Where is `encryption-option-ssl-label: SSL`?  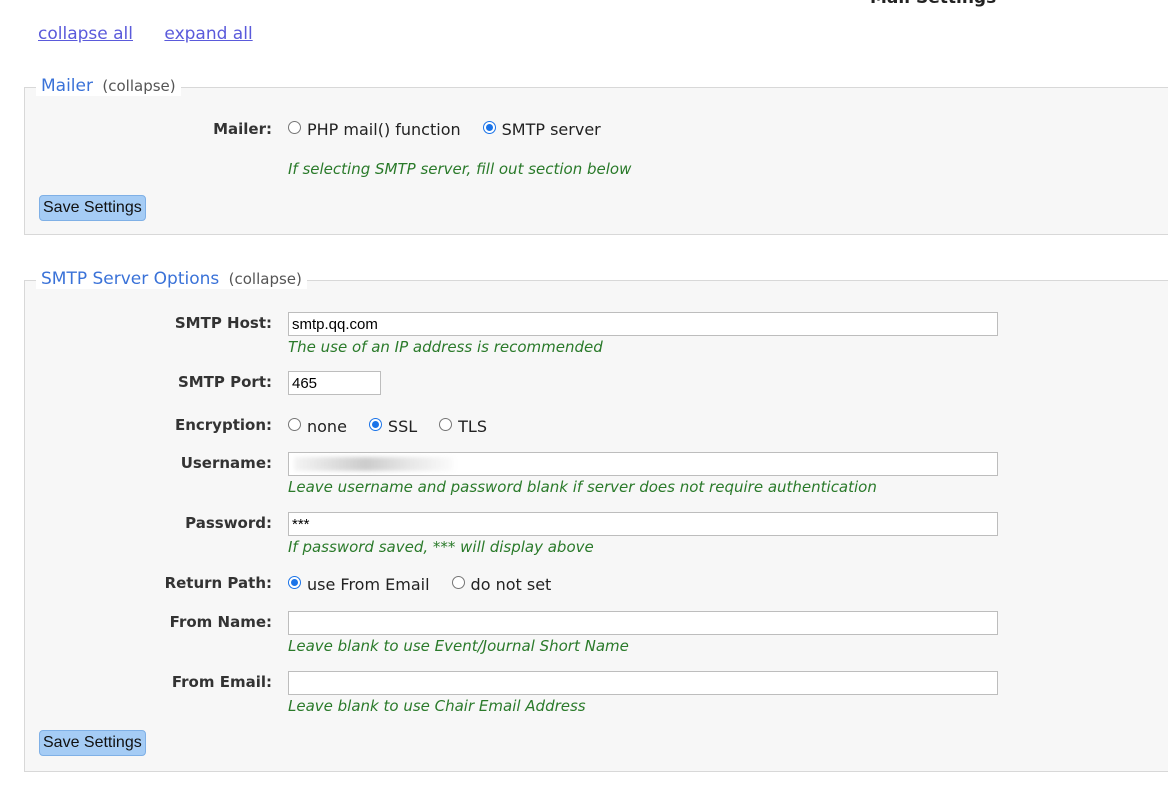 encryption-option-ssl-label: SSL is located at coordinates (402, 426).